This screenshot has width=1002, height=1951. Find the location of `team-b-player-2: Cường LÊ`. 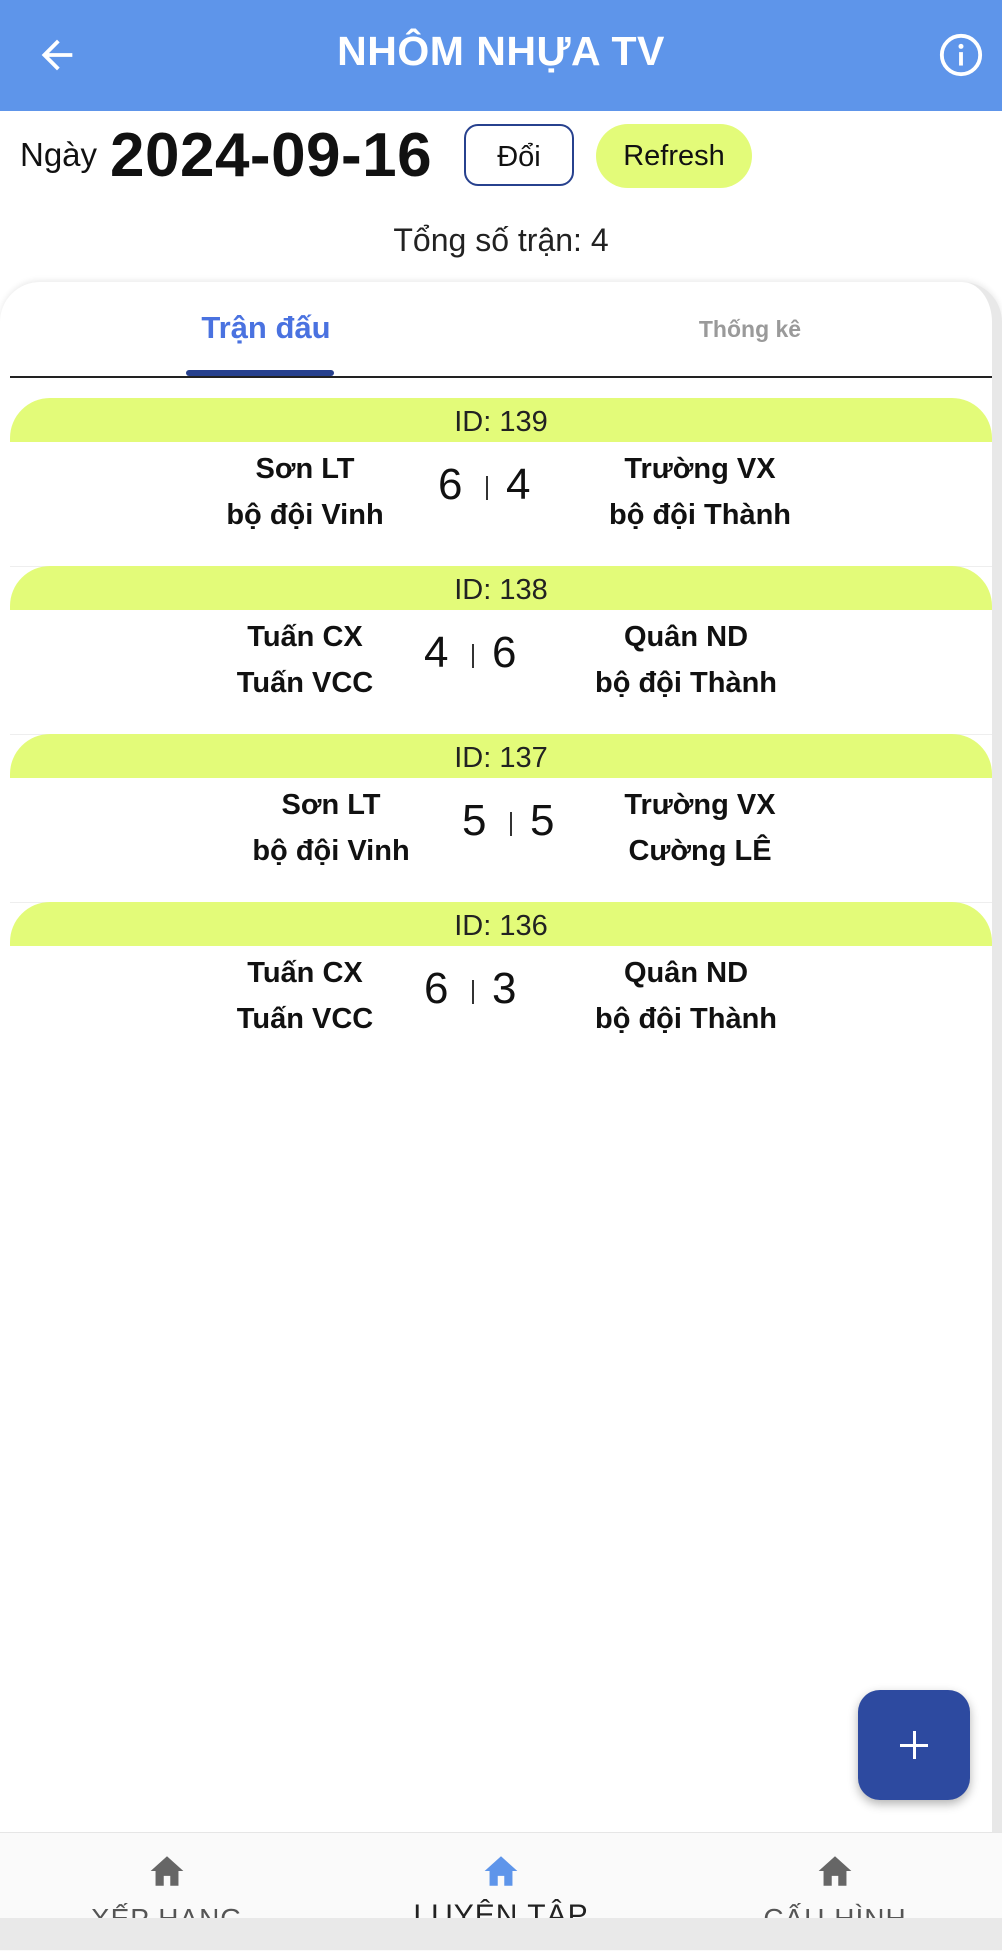

team-b-player-2: Cường LÊ is located at coordinates (700, 851).